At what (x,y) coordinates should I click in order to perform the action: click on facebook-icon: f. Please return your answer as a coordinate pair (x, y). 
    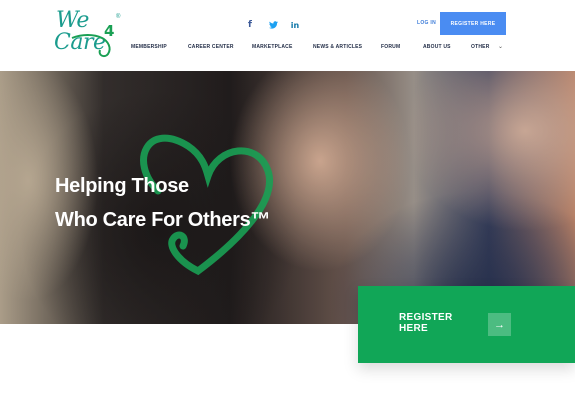
    Looking at the image, I should click on (250, 25).